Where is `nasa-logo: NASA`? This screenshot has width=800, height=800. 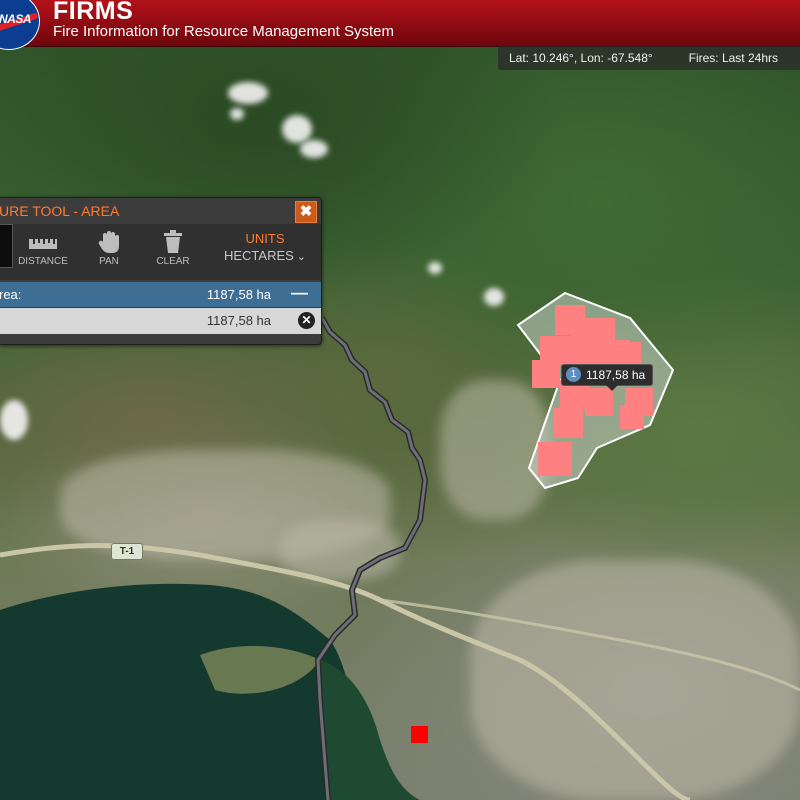 nasa-logo: NASA is located at coordinates (20, 25).